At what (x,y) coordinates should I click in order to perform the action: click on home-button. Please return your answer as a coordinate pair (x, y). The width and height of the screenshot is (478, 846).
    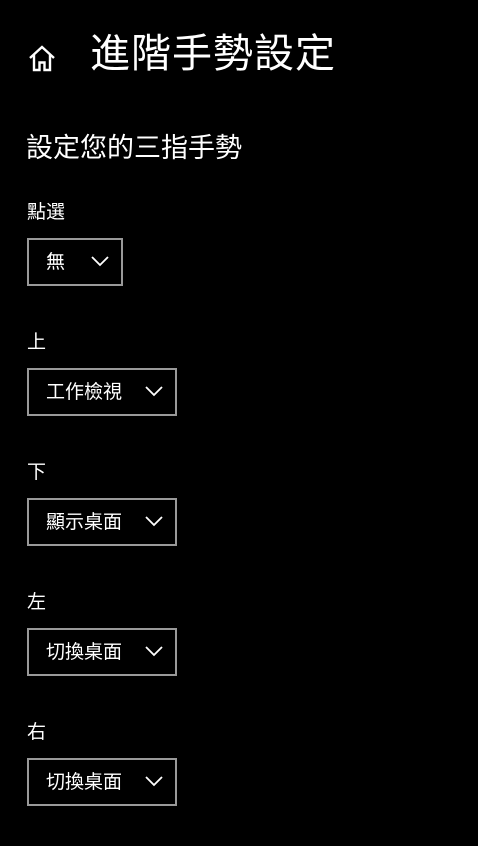
    Looking at the image, I should click on (42, 58).